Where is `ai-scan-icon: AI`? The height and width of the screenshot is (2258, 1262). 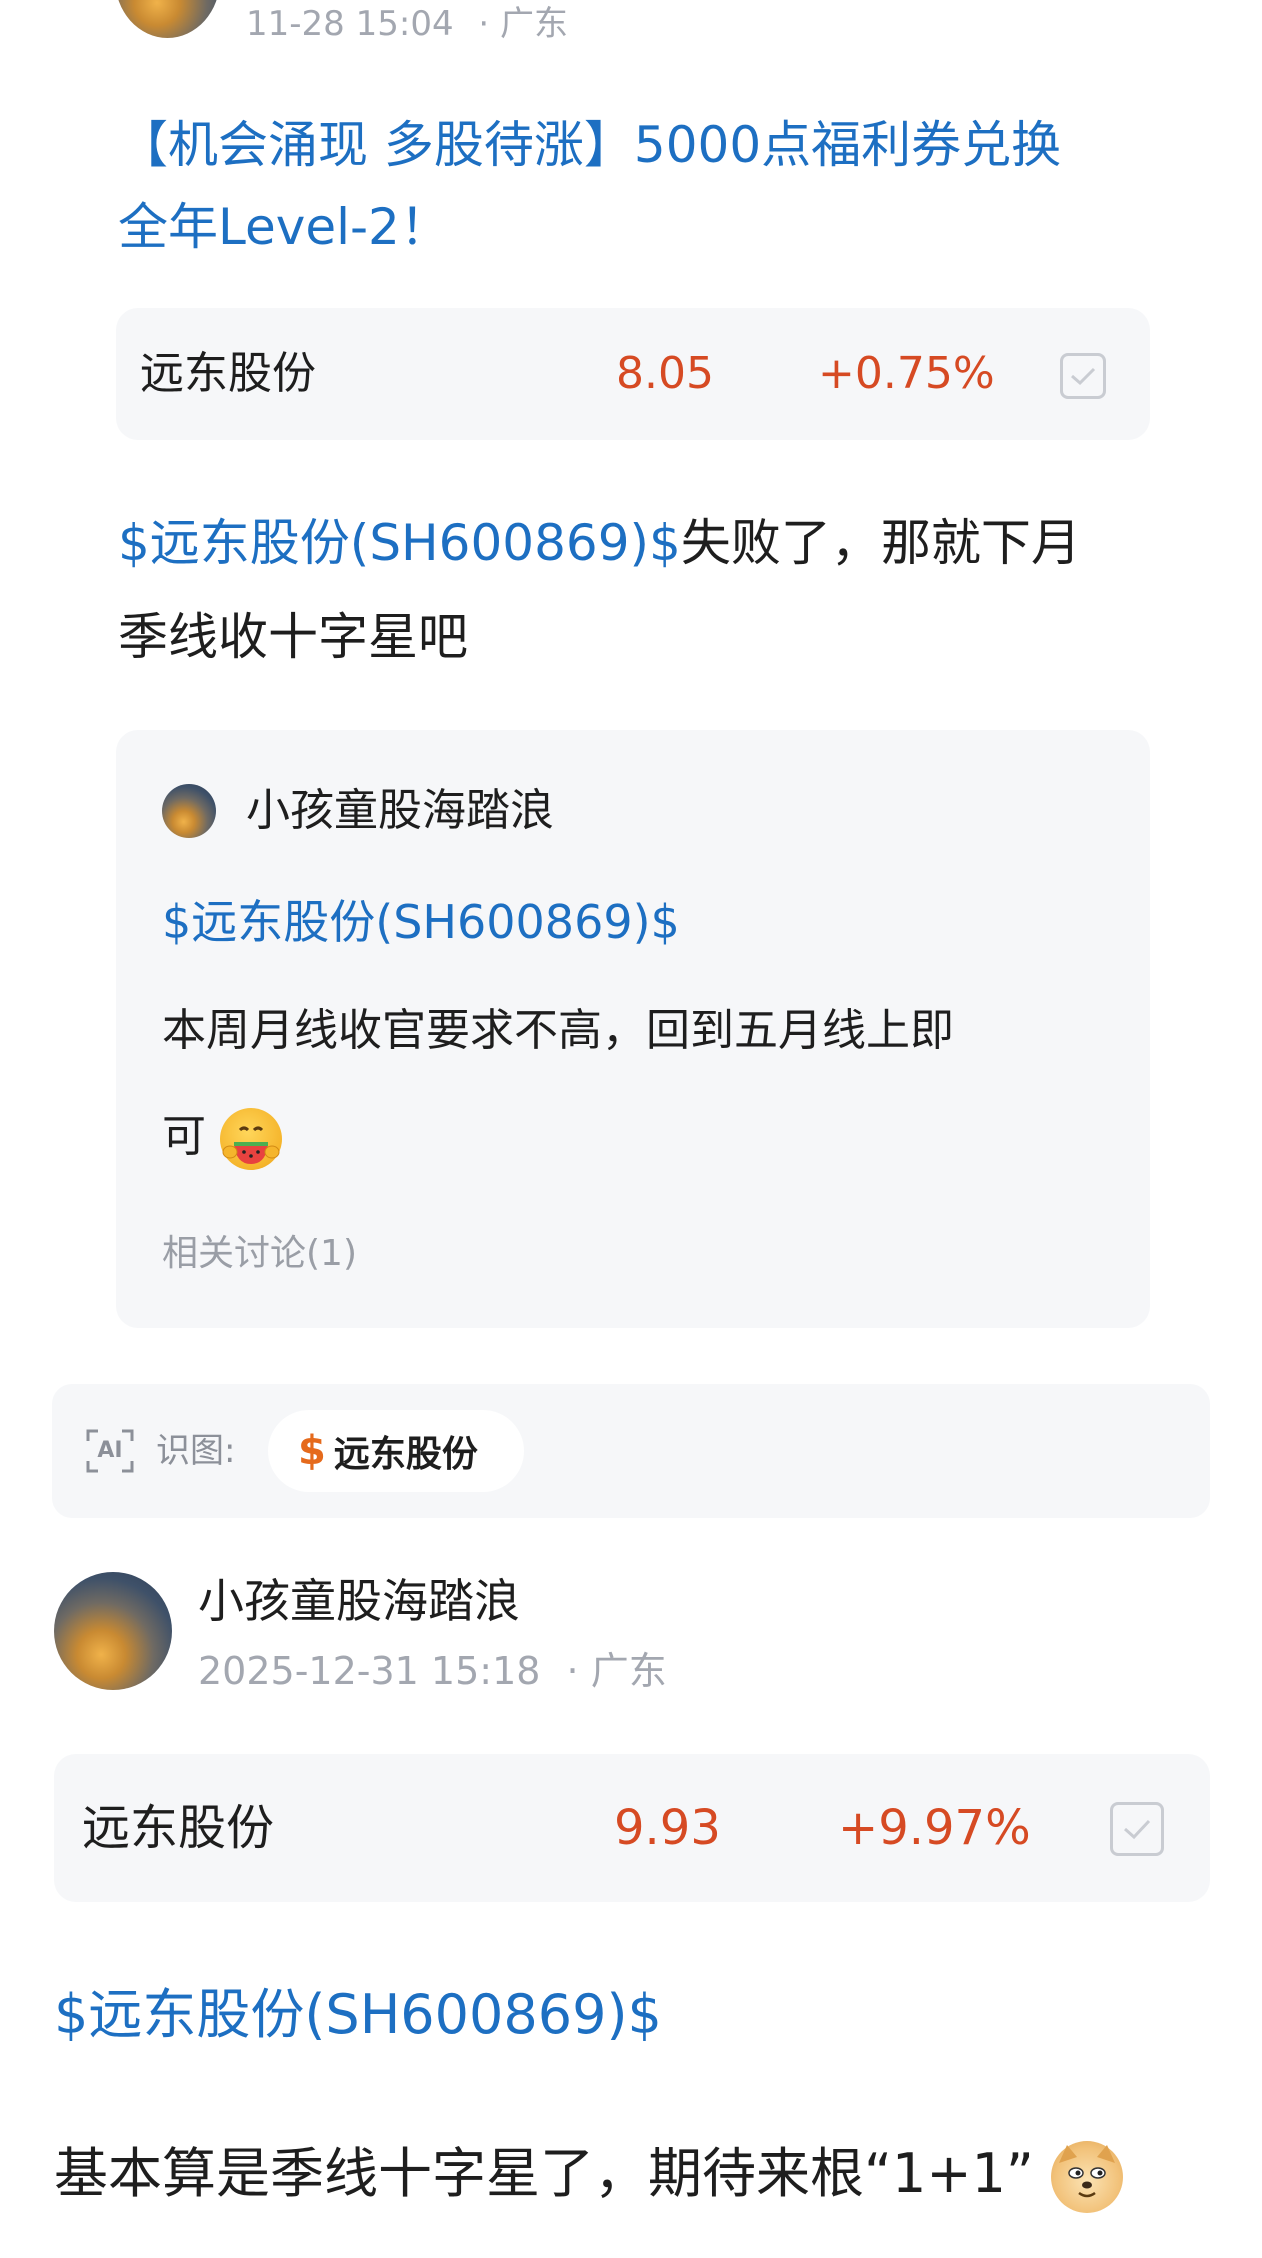
ai-scan-icon: AI is located at coordinates (110, 1451).